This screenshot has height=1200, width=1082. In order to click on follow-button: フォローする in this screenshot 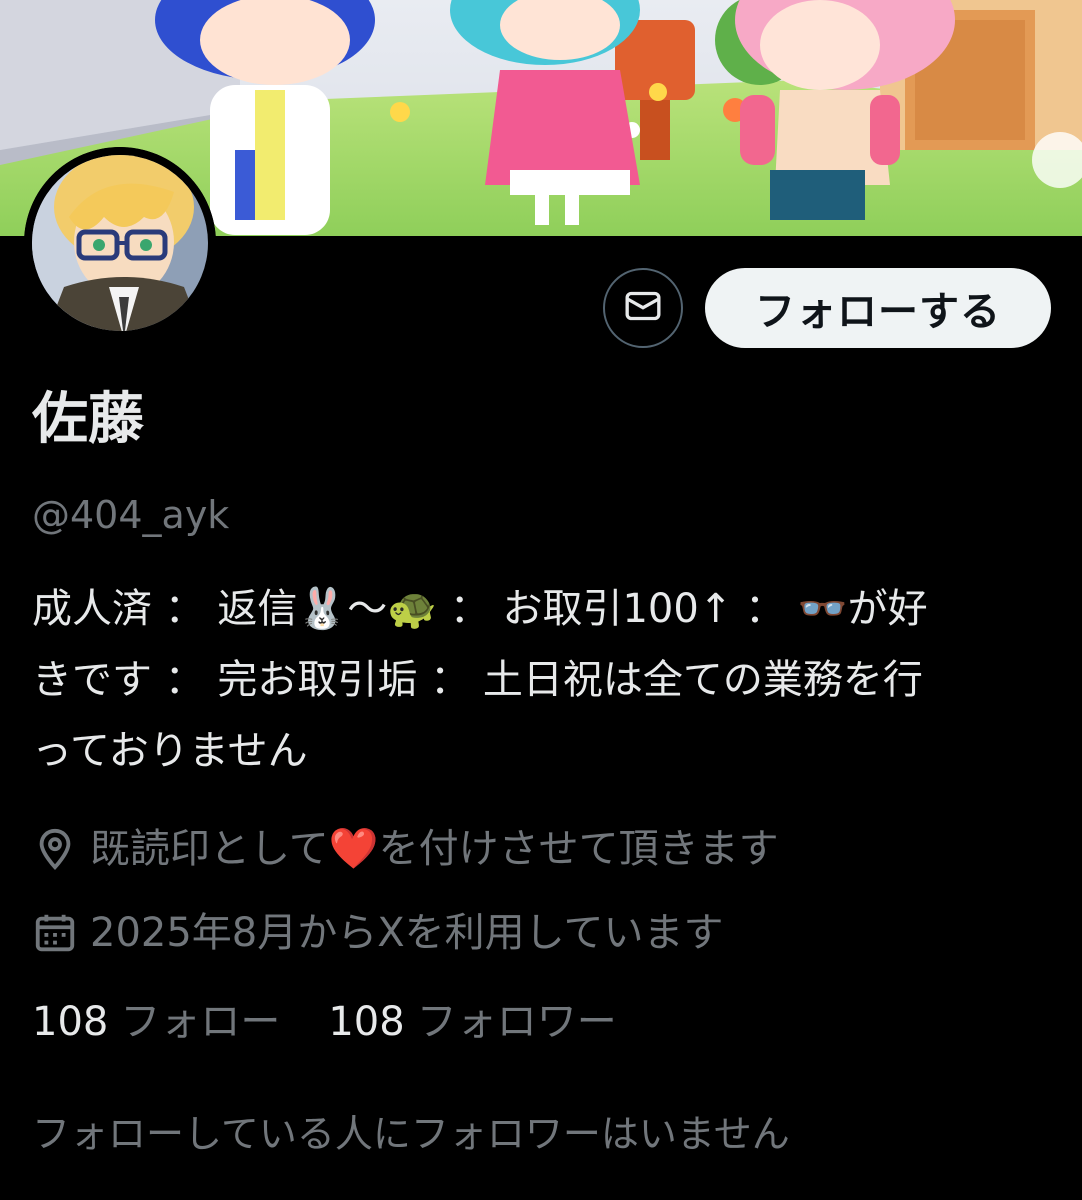, I will do `click(878, 308)`.